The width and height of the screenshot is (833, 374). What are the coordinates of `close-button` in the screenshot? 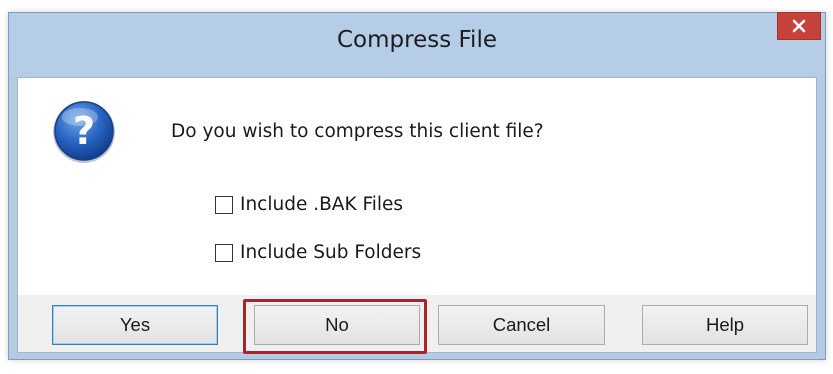 It's located at (799, 26).